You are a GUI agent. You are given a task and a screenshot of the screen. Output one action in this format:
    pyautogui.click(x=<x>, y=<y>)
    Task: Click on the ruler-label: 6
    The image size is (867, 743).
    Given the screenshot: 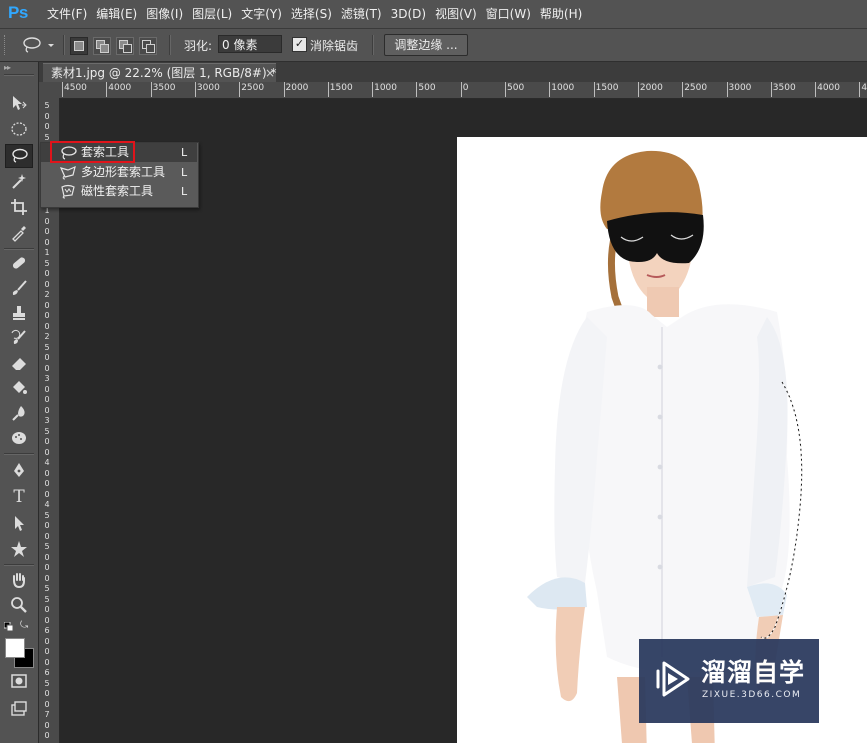 What is the action you would take?
    pyautogui.click(x=47, y=630)
    